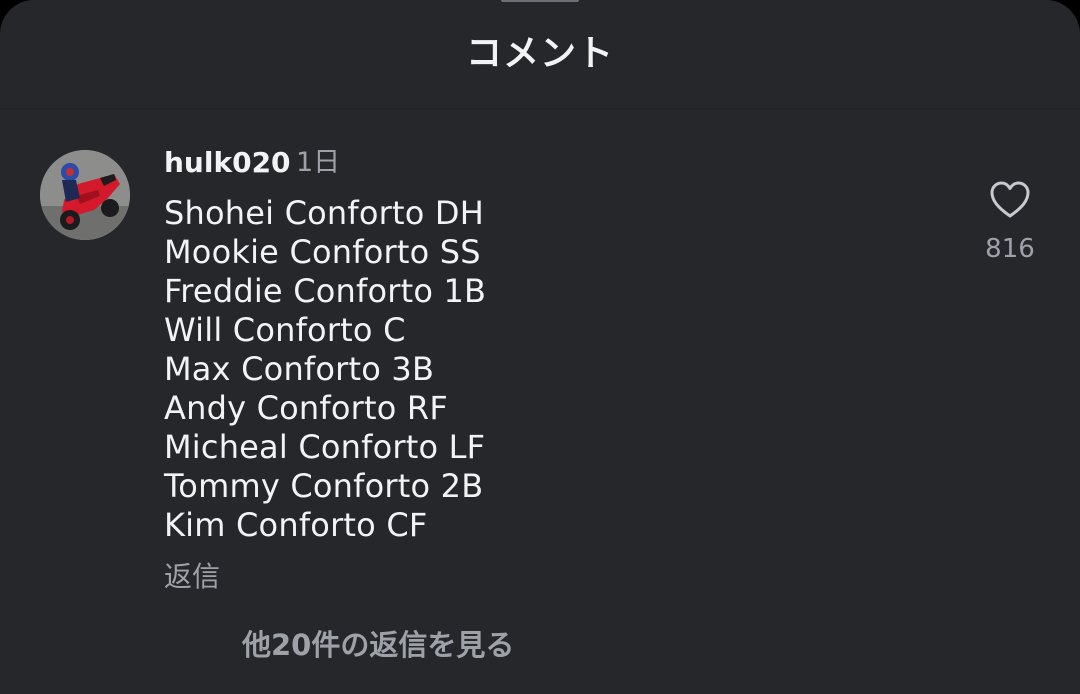 Image resolution: width=1080 pixels, height=694 pixels. Describe the element at coordinates (318, 162) in the screenshot. I see `comment-timestamp: 1日` at that location.